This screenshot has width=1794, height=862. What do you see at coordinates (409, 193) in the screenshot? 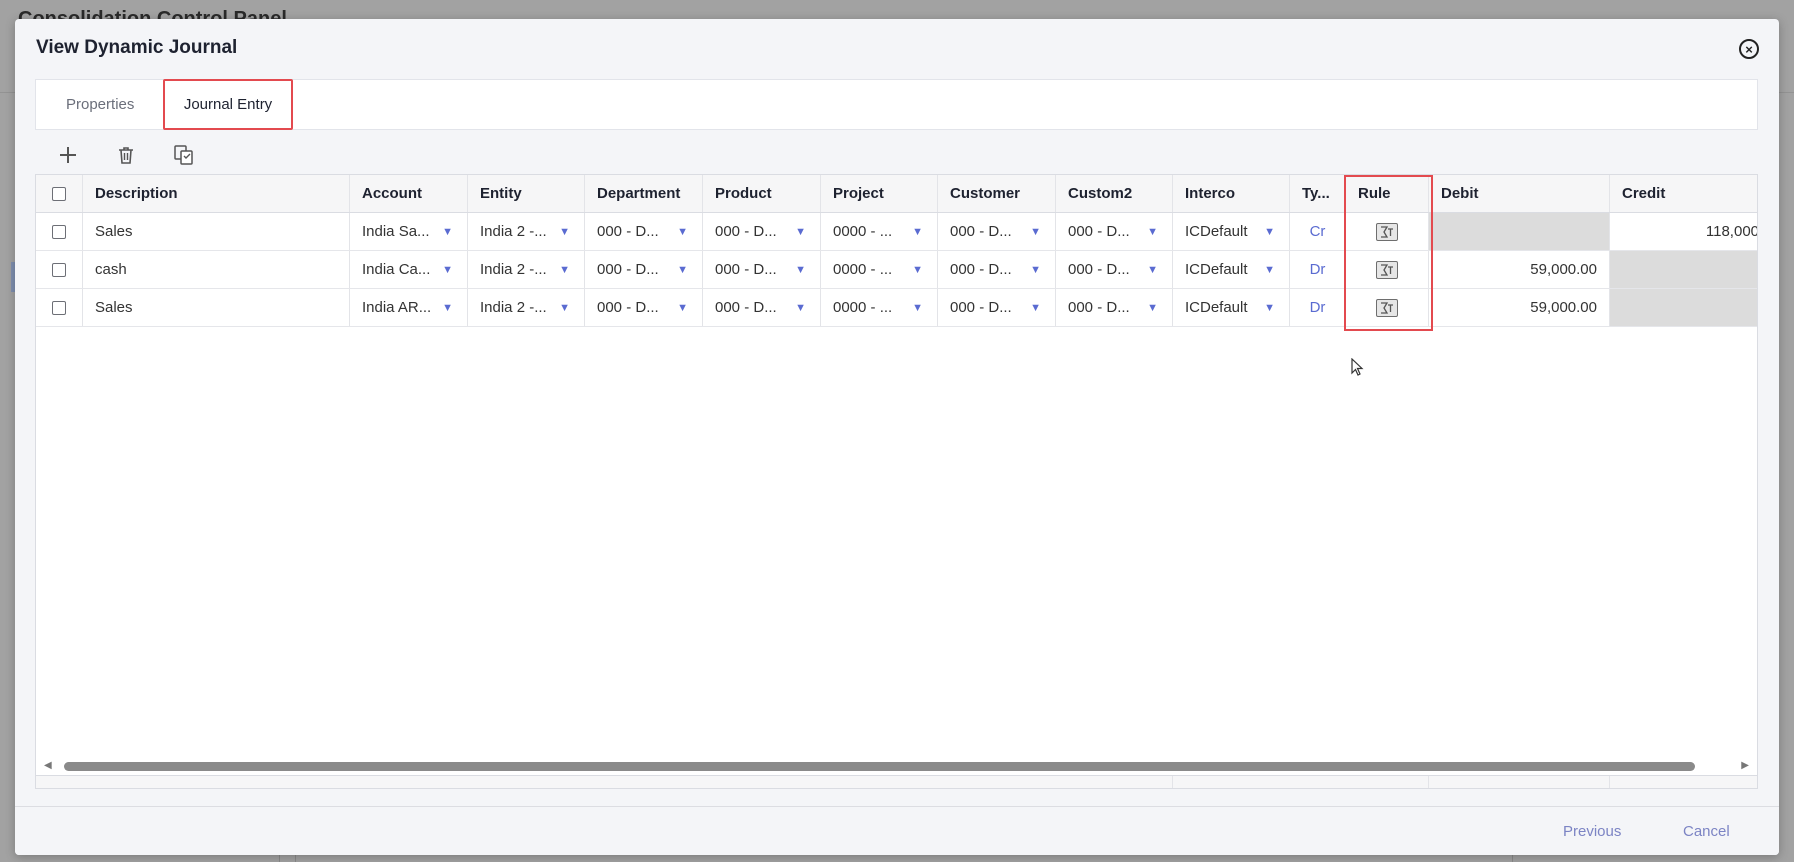
I see `column-header-account: Account` at bounding box center [409, 193].